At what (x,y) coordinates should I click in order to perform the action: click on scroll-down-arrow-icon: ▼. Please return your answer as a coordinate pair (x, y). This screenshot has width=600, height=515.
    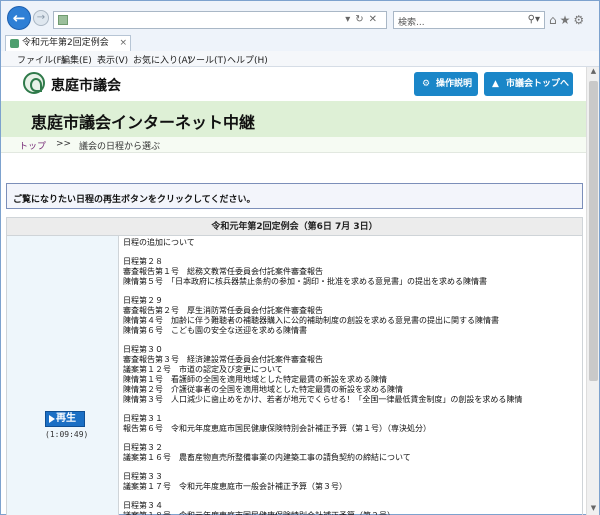
    Looking at the image, I should click on (593, 509).